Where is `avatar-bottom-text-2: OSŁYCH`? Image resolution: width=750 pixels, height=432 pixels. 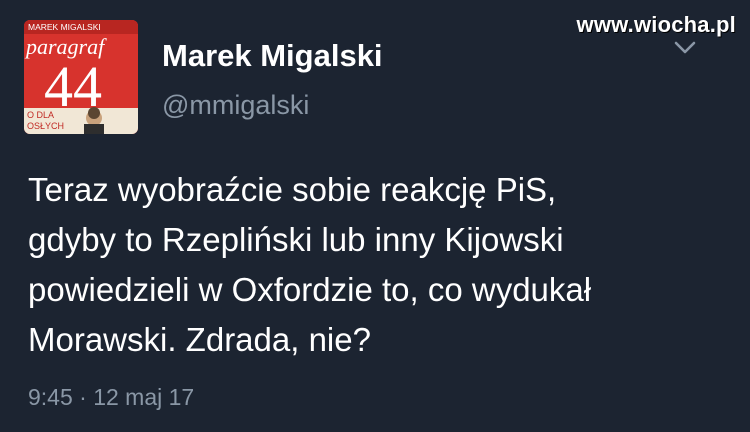
avatar-bottom-text-2: OSŁYCH is located at coordinates (45, 126).